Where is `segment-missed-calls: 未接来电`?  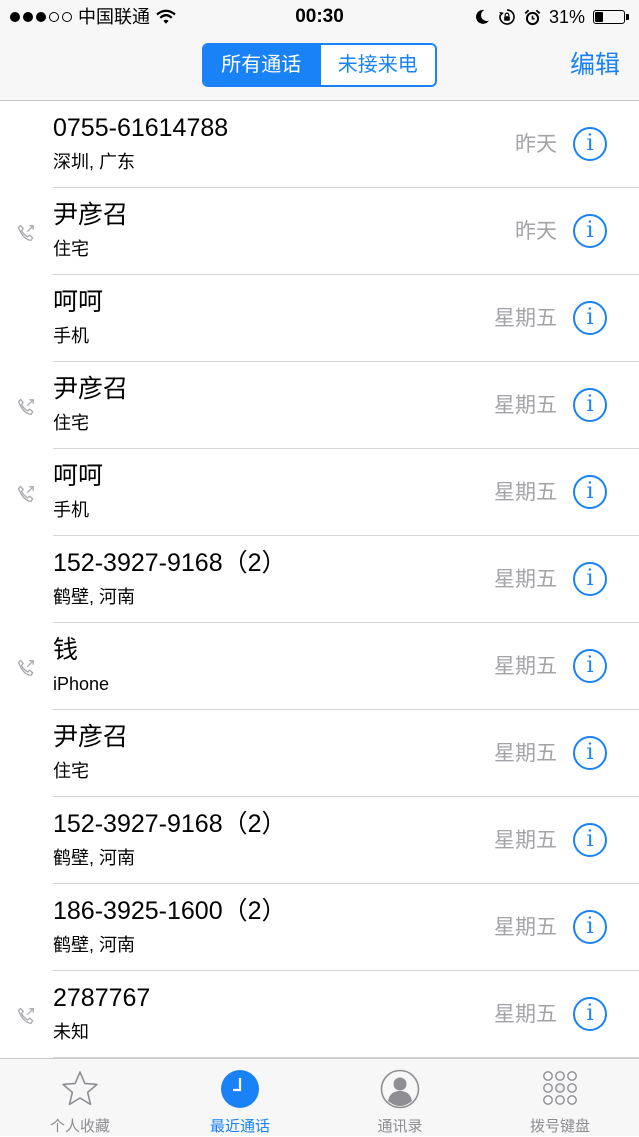
segment-missed-calls: 未接来电 is located at coordinates (376, 65).